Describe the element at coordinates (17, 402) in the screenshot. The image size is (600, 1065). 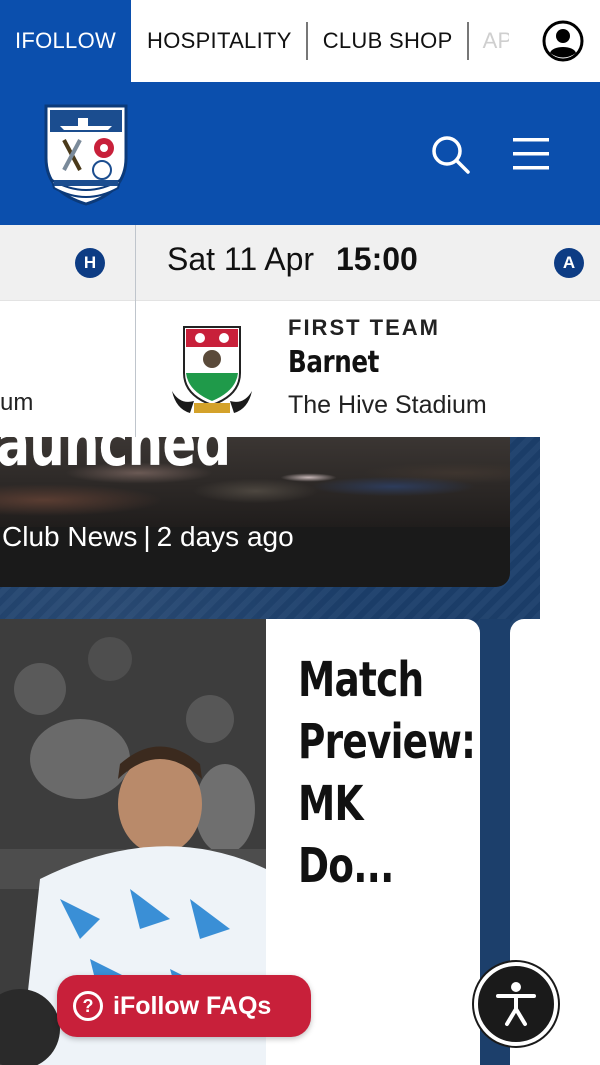
I see `previous-fixture-venue: um` at that location.